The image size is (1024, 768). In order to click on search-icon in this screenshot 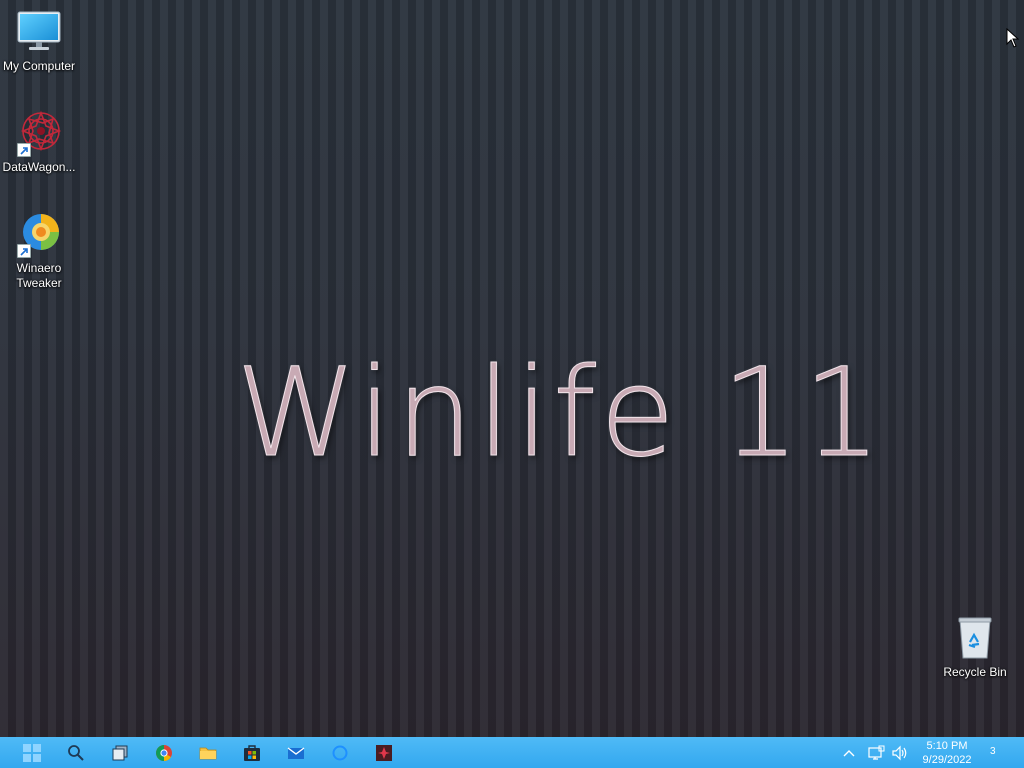, I will do `click(76, 752)`.